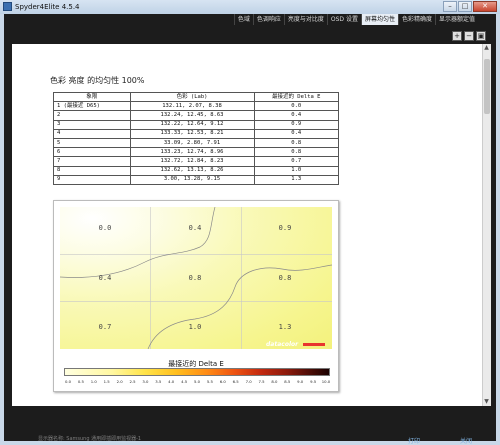  What do you see at coordinates (192, 97) in the screenshot?
I see `col-color-lab: 色彩 (Lab)` at bounding box center [192, 97].